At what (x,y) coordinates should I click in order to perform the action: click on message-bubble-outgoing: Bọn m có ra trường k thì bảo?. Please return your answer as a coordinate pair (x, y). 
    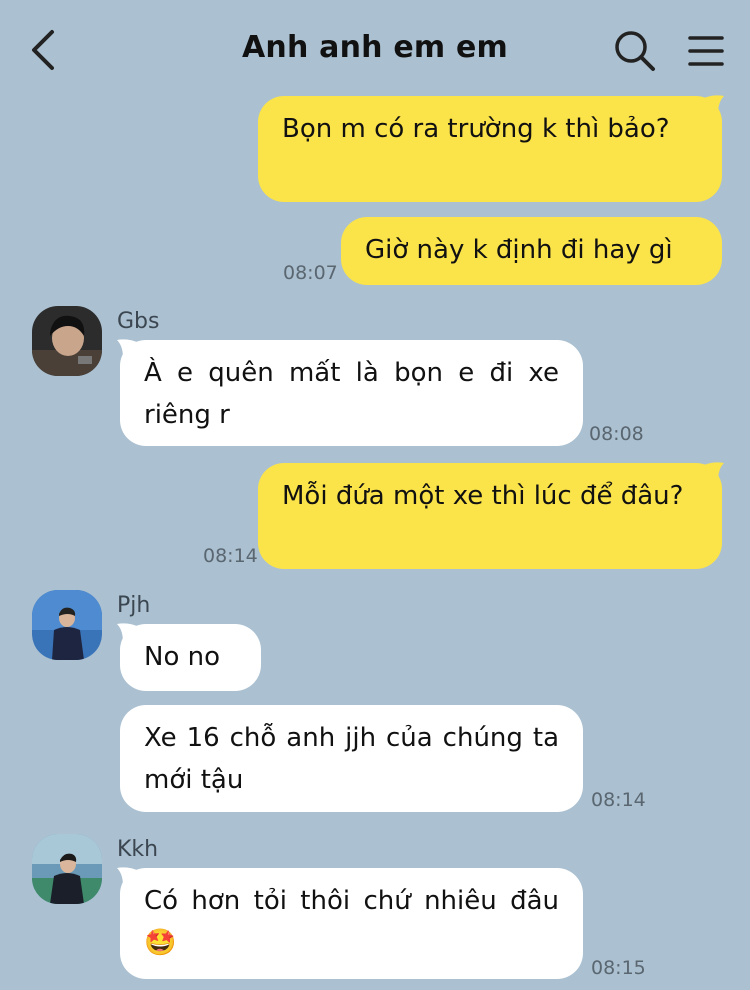
    Looking at the image, I should click on (490, 149).